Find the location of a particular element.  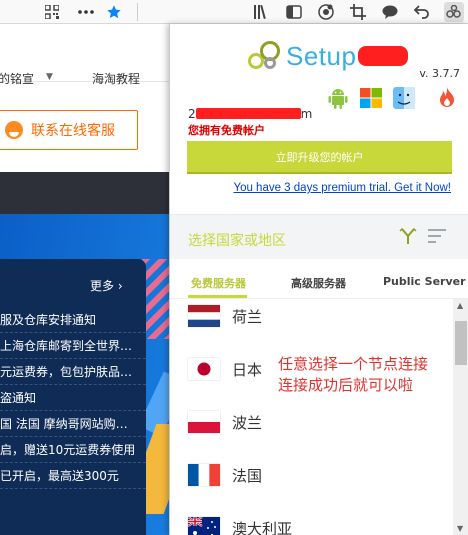

tab-premium-servers: 高级服务器 is located at coordinates (318, 283).